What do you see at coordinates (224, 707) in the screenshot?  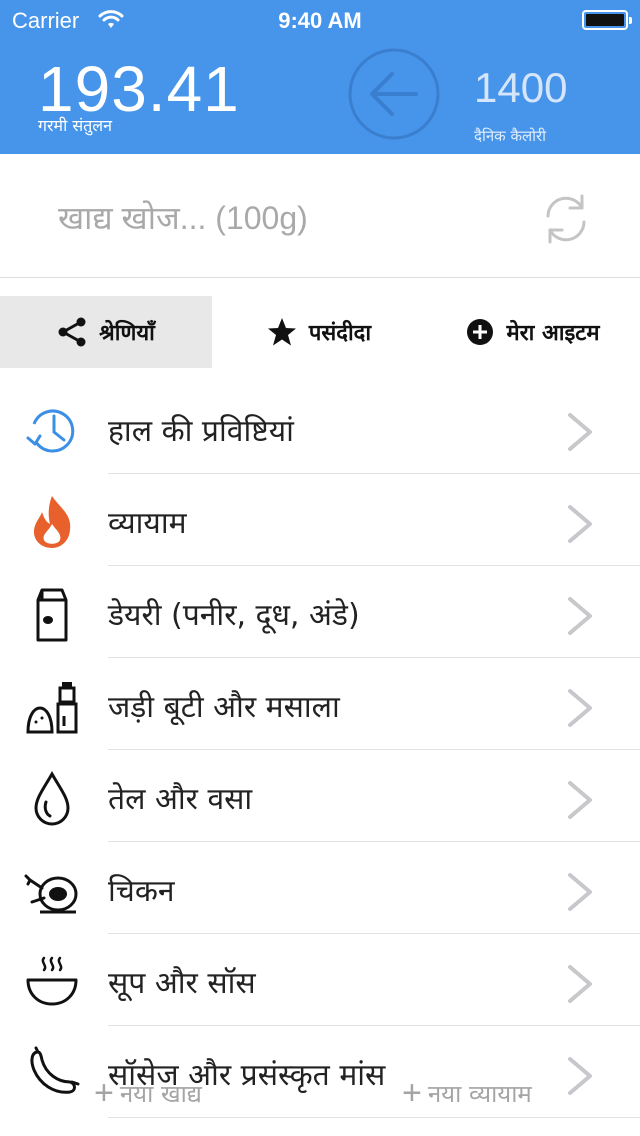 I see `category-label: जड़ी बूटी और मसाला` at bounding box center [224, 707].